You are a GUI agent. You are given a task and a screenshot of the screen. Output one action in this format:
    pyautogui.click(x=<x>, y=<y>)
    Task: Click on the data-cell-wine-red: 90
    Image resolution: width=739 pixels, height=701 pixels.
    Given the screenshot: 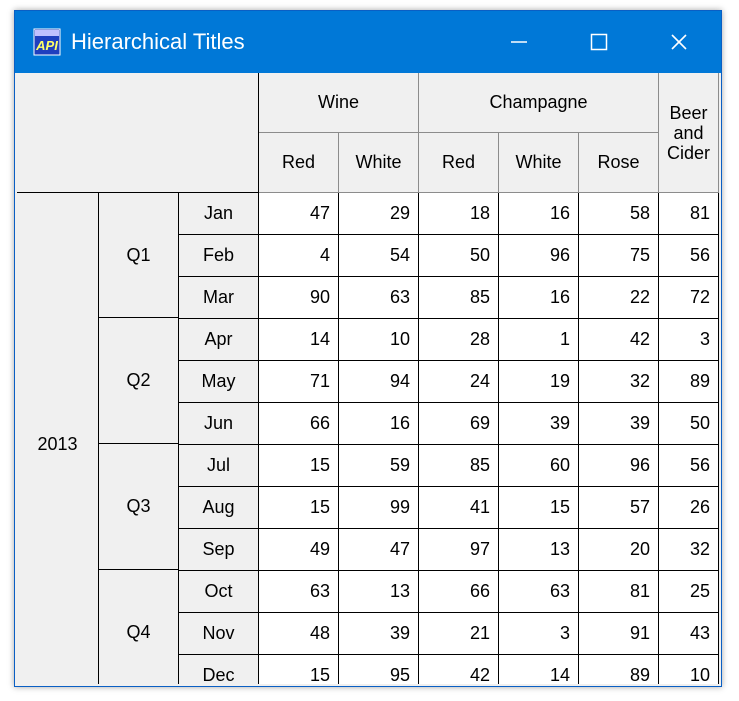 What is the action you would take?
    pyautogui.click(x=299, y=298)
    